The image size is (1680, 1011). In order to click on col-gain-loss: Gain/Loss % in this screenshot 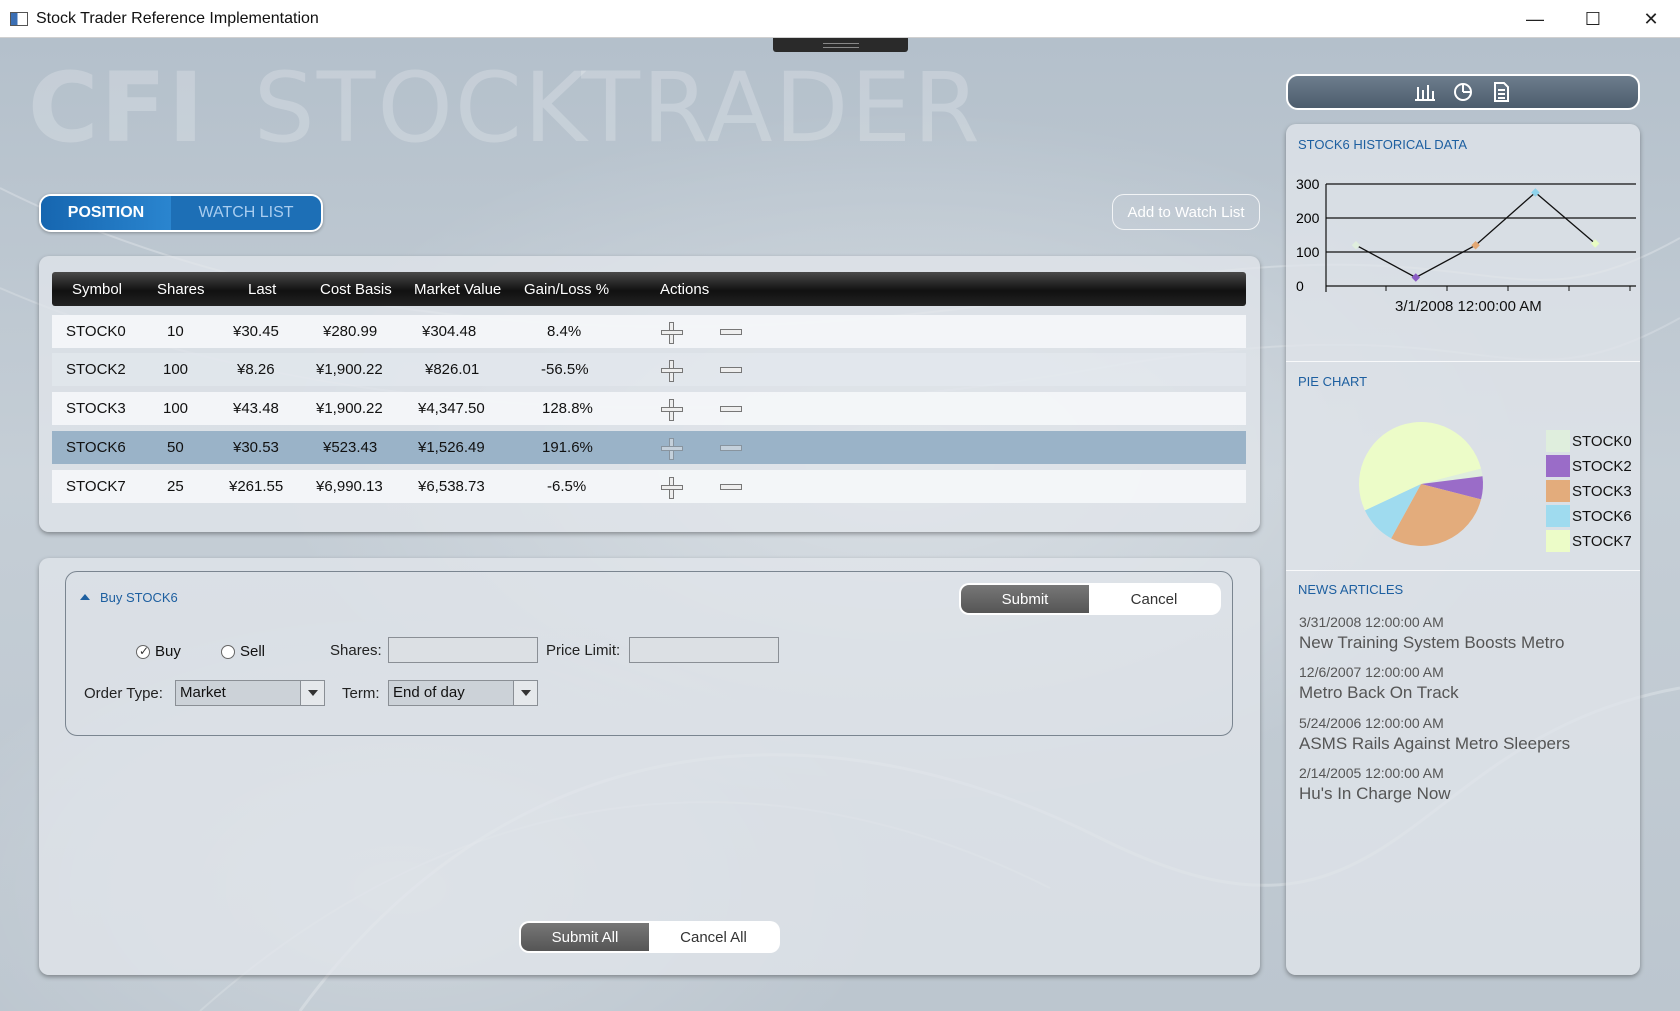, I will do `click(566, 289)`.